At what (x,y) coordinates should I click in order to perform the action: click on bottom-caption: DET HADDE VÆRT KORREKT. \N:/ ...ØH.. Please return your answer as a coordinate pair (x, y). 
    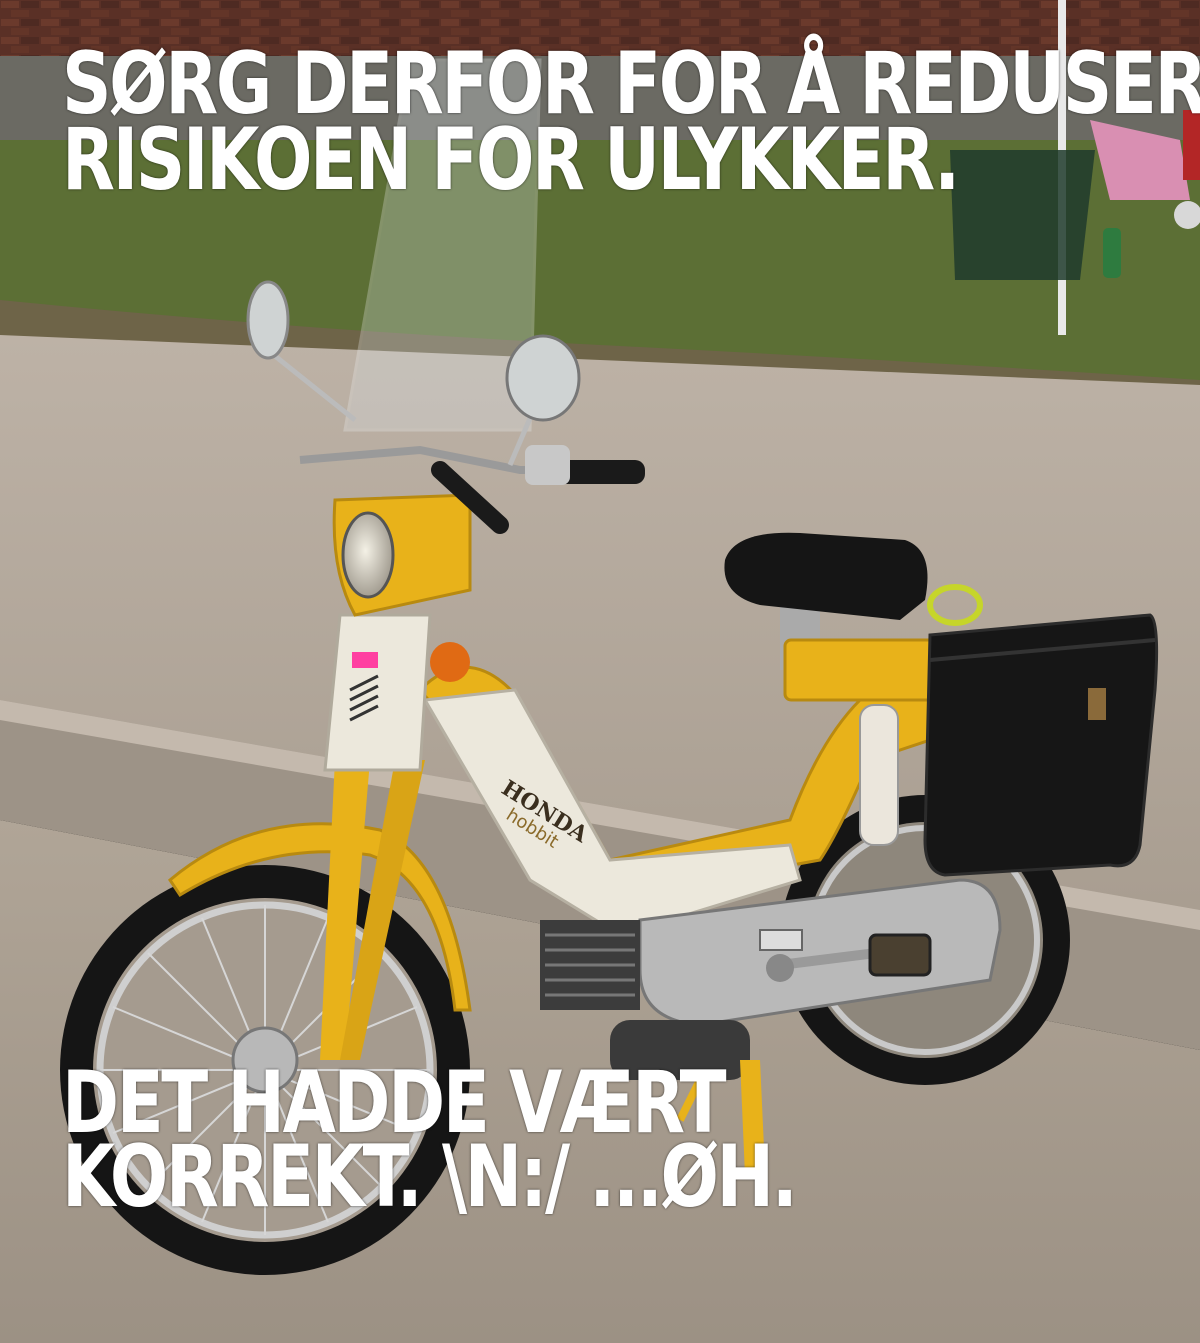
    Looking at the image, I should click on (430, 1143).